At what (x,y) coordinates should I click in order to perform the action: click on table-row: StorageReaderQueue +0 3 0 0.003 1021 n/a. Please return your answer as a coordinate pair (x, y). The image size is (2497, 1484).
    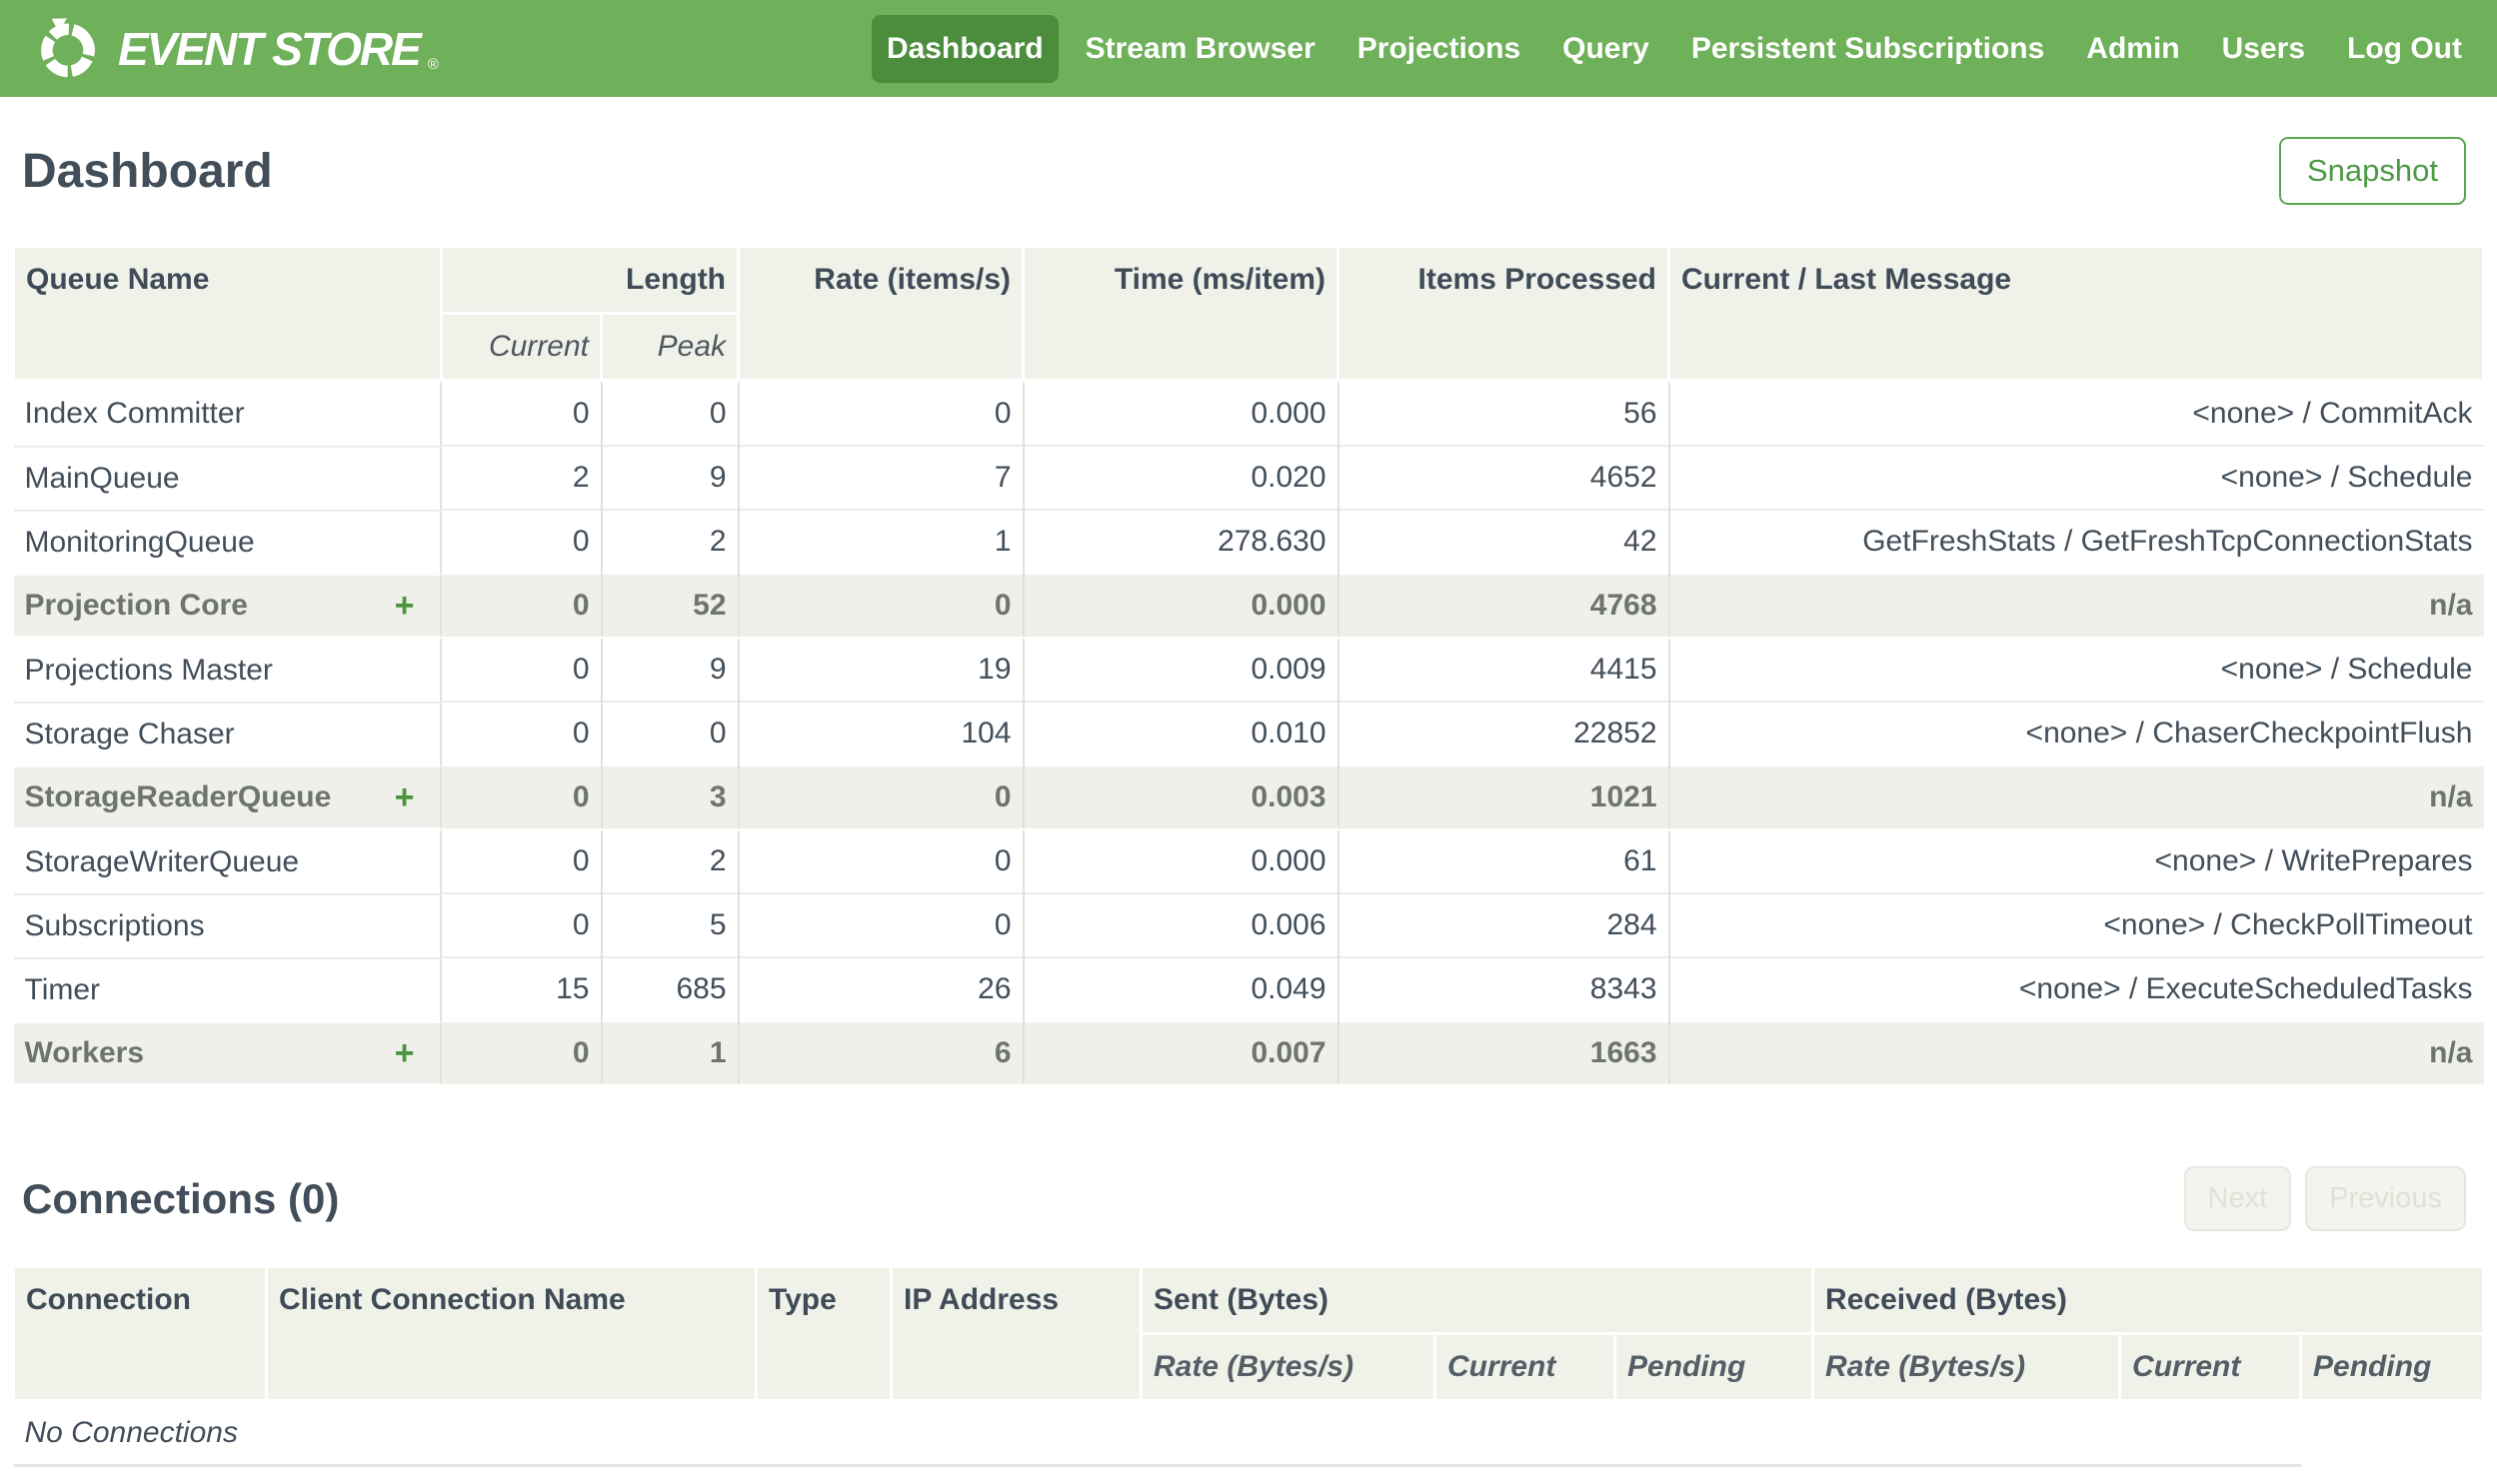
    Looking at the image, I should click on (1248, 797).